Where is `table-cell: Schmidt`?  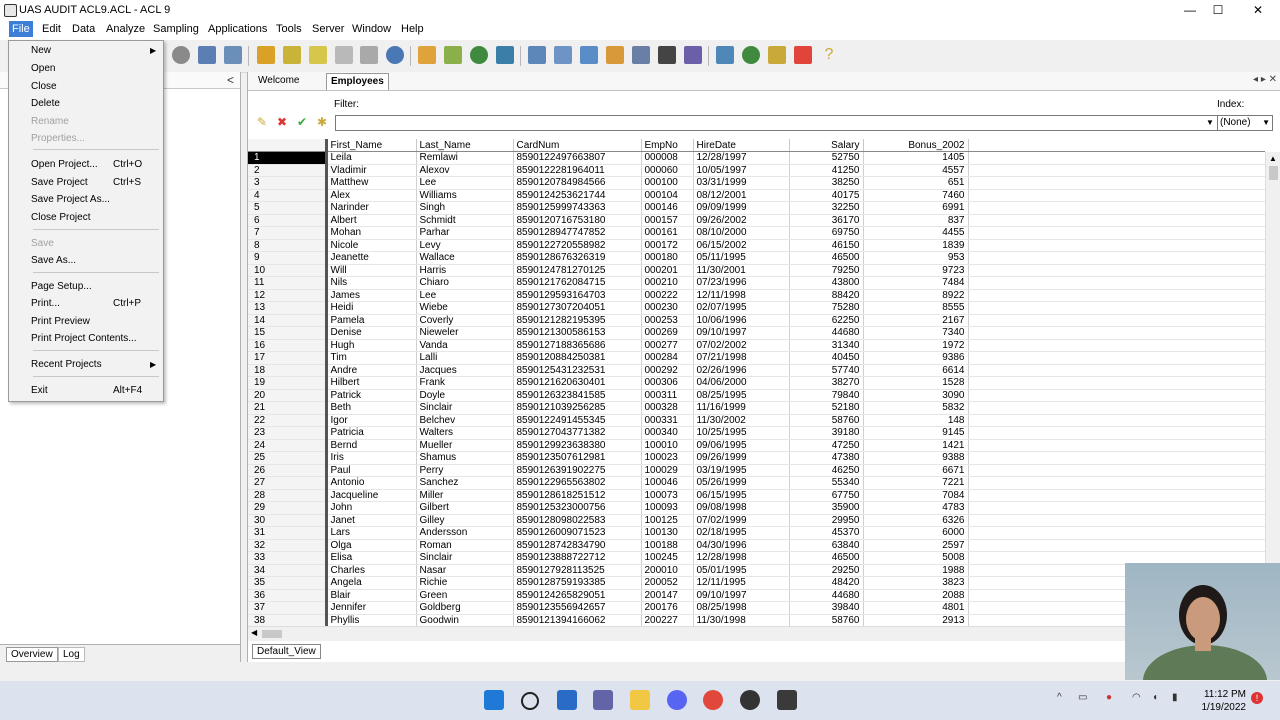 table-cell: Schmidt is located at coordinates (465, 220).